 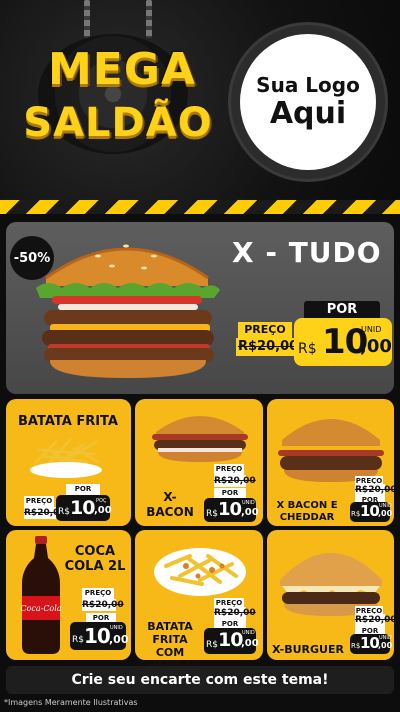 I want to click on logo-placeholder: Sua Logo Aqui, so click(x=308, y=102).